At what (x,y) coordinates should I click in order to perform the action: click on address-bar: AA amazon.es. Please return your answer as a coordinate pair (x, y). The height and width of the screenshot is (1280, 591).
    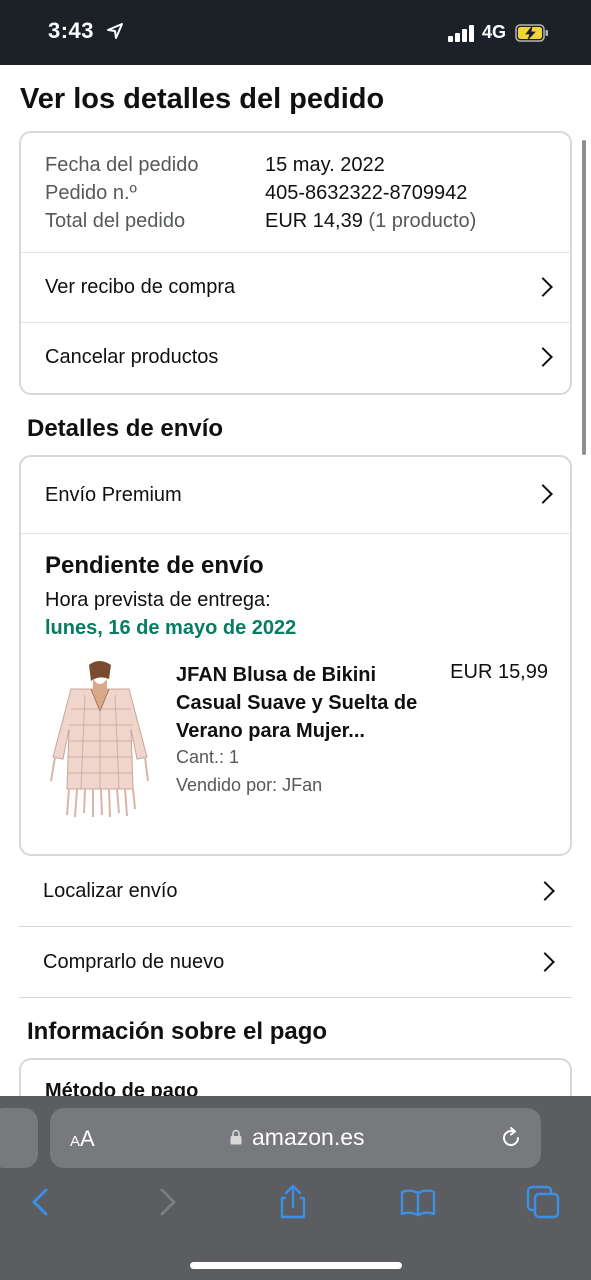
    Looking at the image, I should click on (295, 1138).